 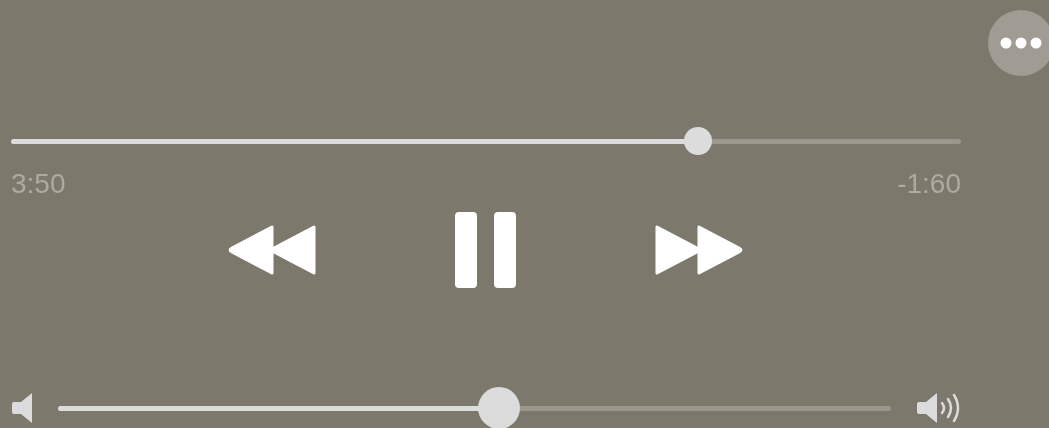 I want to click on fast-forward-button, so click(x=699, y=250).